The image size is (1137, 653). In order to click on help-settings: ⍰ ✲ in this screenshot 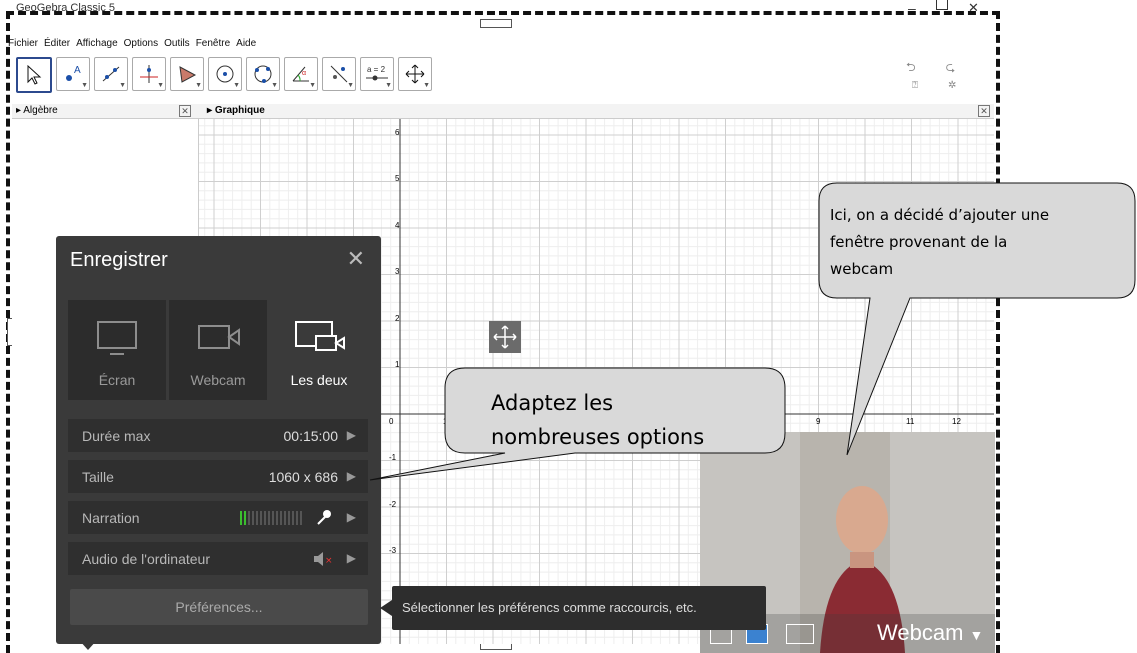, I will do `click(934, 85)`.